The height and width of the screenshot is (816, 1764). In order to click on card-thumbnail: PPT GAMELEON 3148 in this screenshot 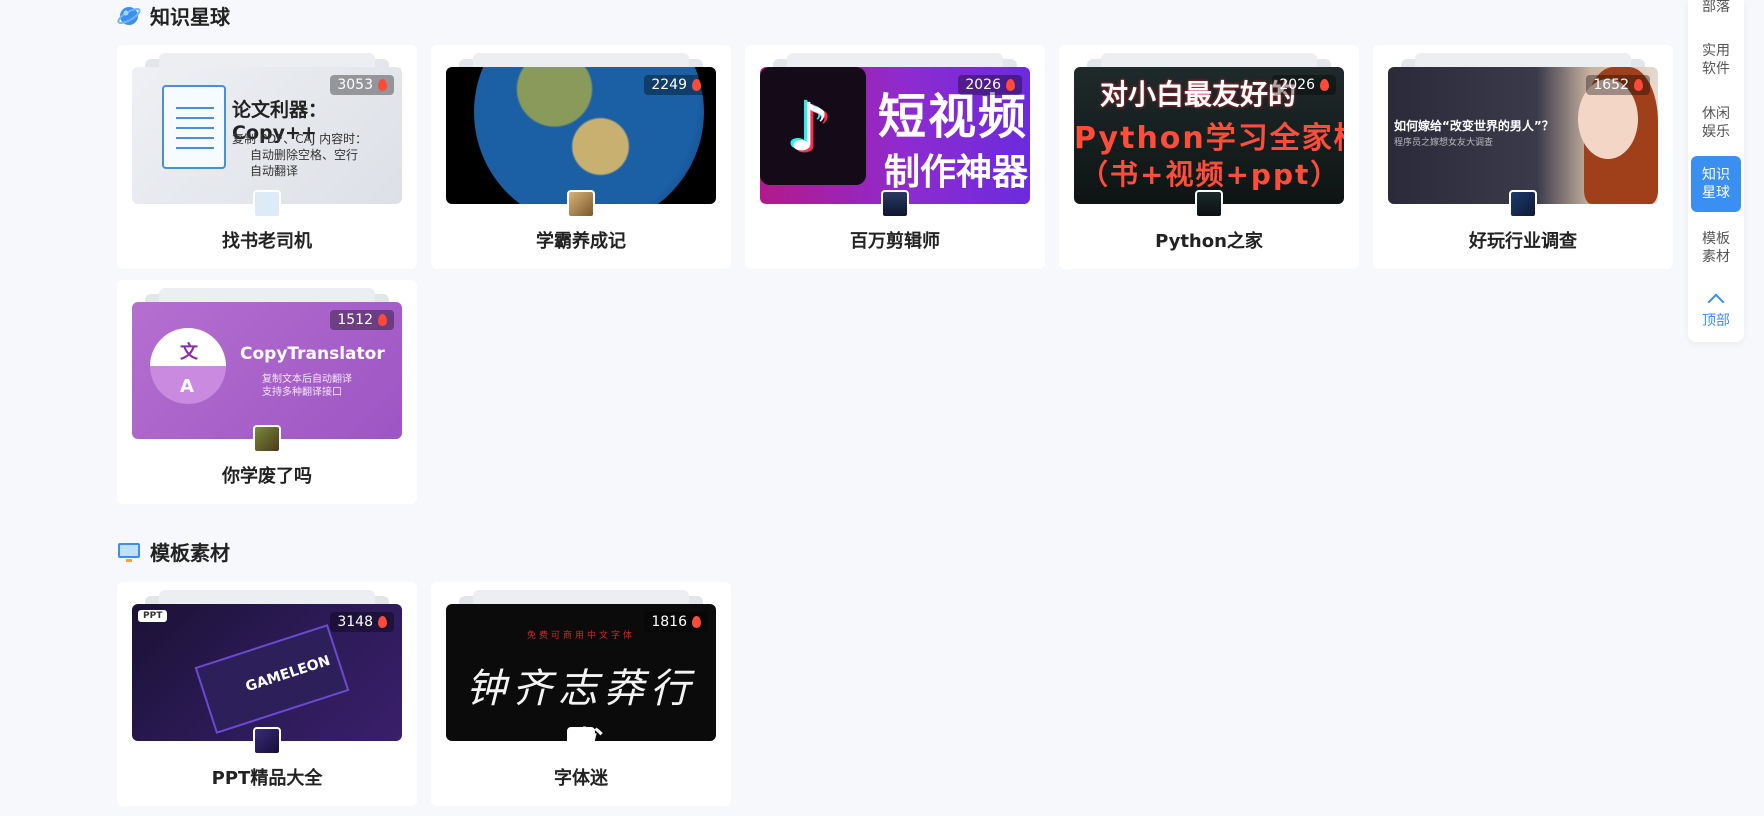, I will do `click(267, 672)`.